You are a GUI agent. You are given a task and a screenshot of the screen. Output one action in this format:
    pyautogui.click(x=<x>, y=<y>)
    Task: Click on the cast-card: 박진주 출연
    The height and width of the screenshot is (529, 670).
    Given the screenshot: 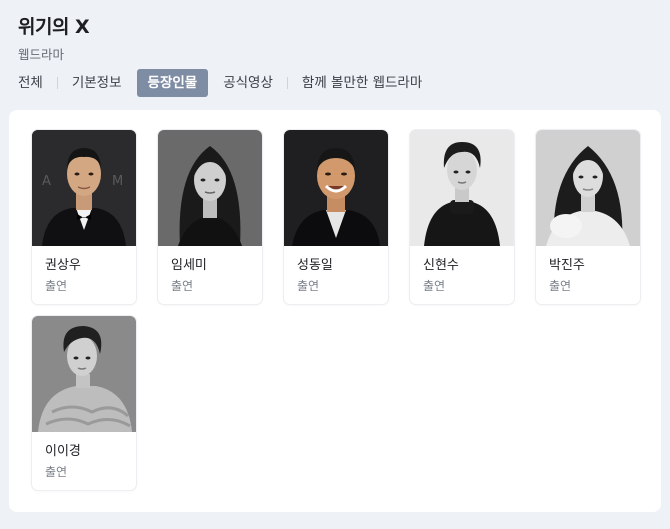 What is the action you would take?
    pyautogui.click(x=588, y=217)
    